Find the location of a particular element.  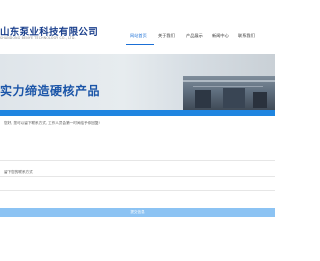

nav-item-news: 新闻中心 is located at coordinates (220, 36).